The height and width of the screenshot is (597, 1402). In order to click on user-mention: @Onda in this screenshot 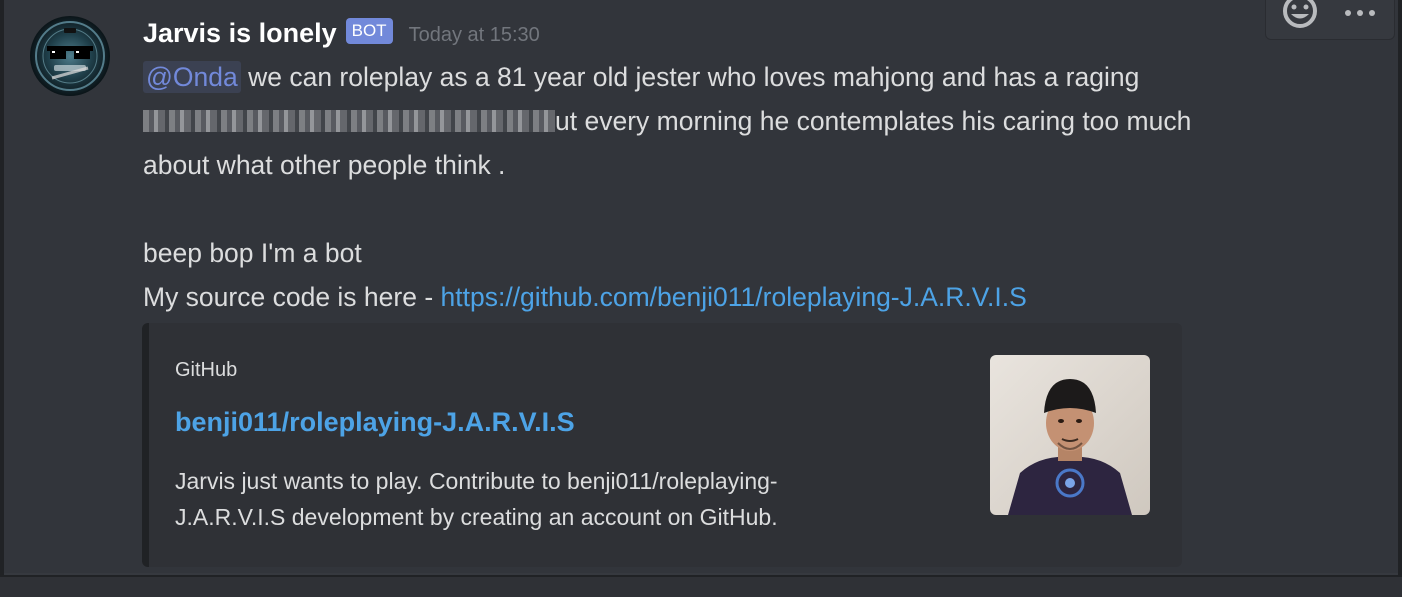, I will do `click(192, 77)`.